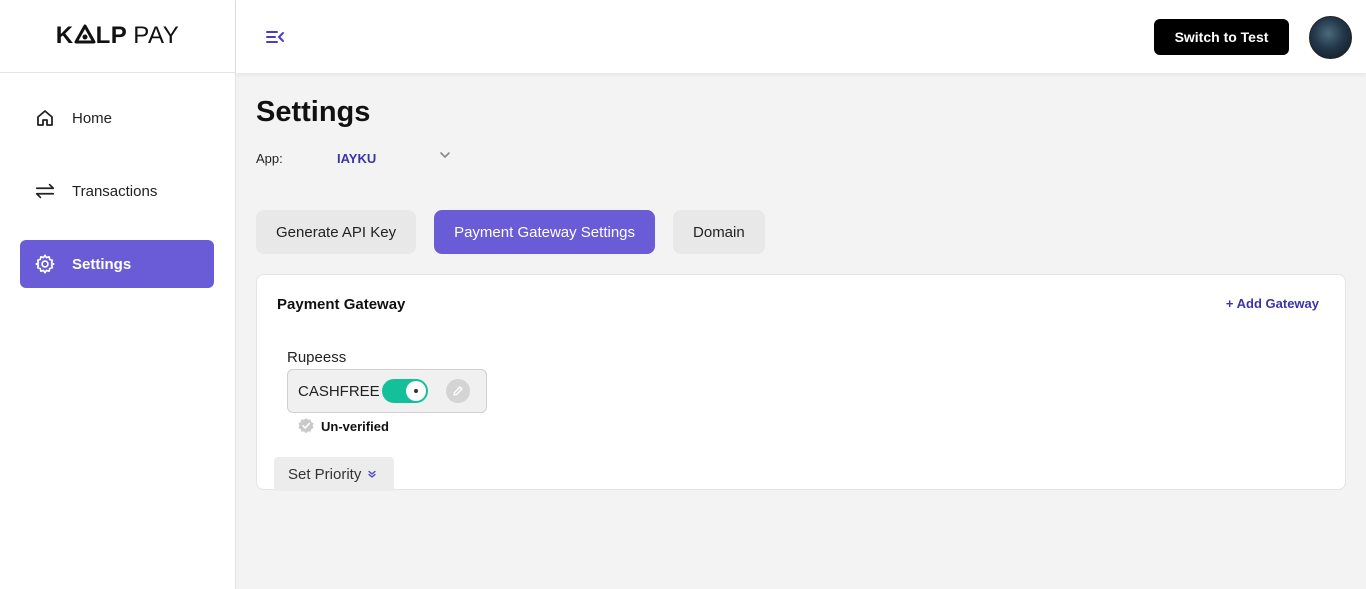 This screenshot has height=589, width=1366. What do you see at coordinates (313, 112) in the screenshot?
I see `page-title: Settings` at bounding box center [313, 112].